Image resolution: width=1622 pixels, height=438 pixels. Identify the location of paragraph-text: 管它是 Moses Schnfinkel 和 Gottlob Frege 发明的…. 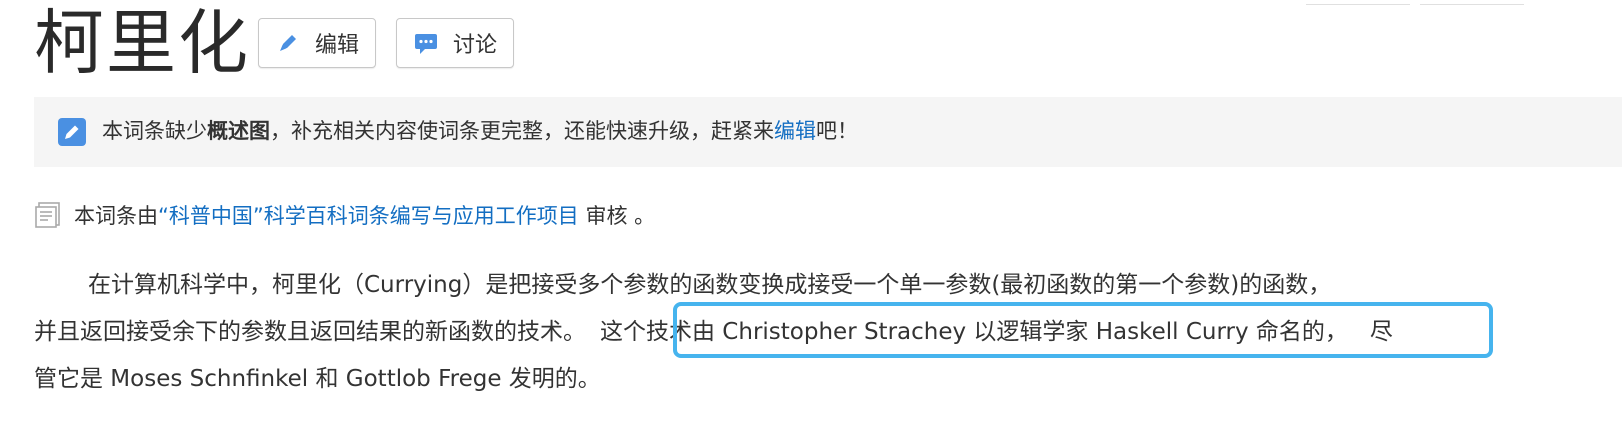
(317, 379).